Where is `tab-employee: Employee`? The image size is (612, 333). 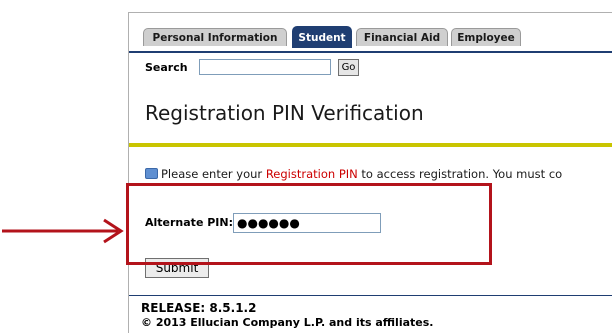
tab-employee: Employee is located at coordinates (486, 37).